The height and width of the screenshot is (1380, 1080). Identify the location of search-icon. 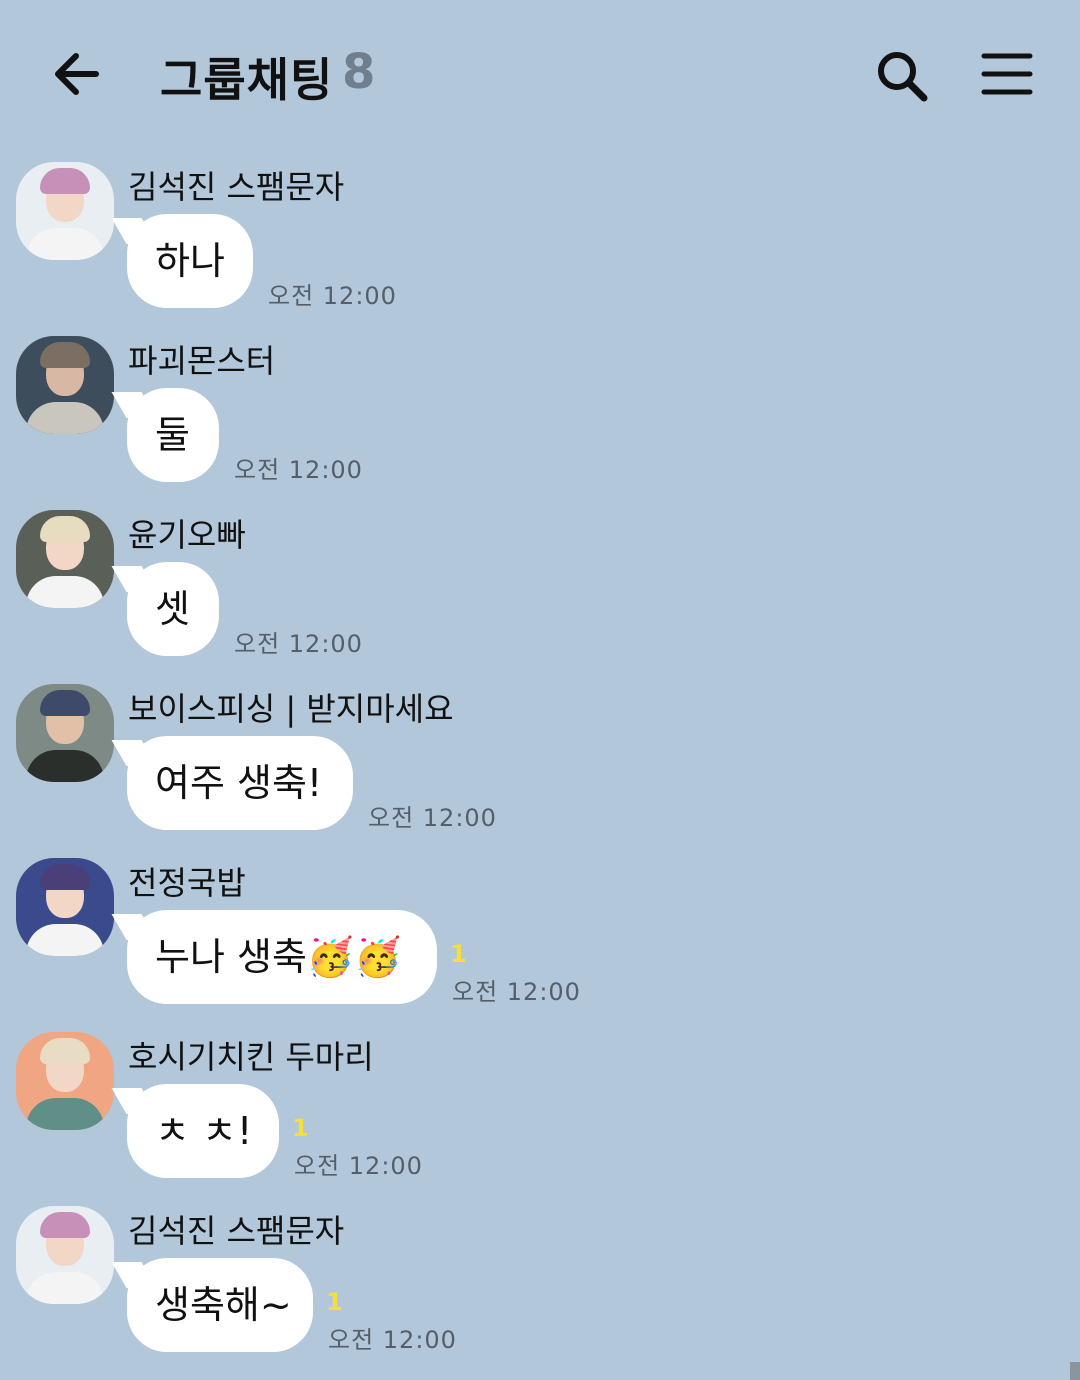
(903, 77).